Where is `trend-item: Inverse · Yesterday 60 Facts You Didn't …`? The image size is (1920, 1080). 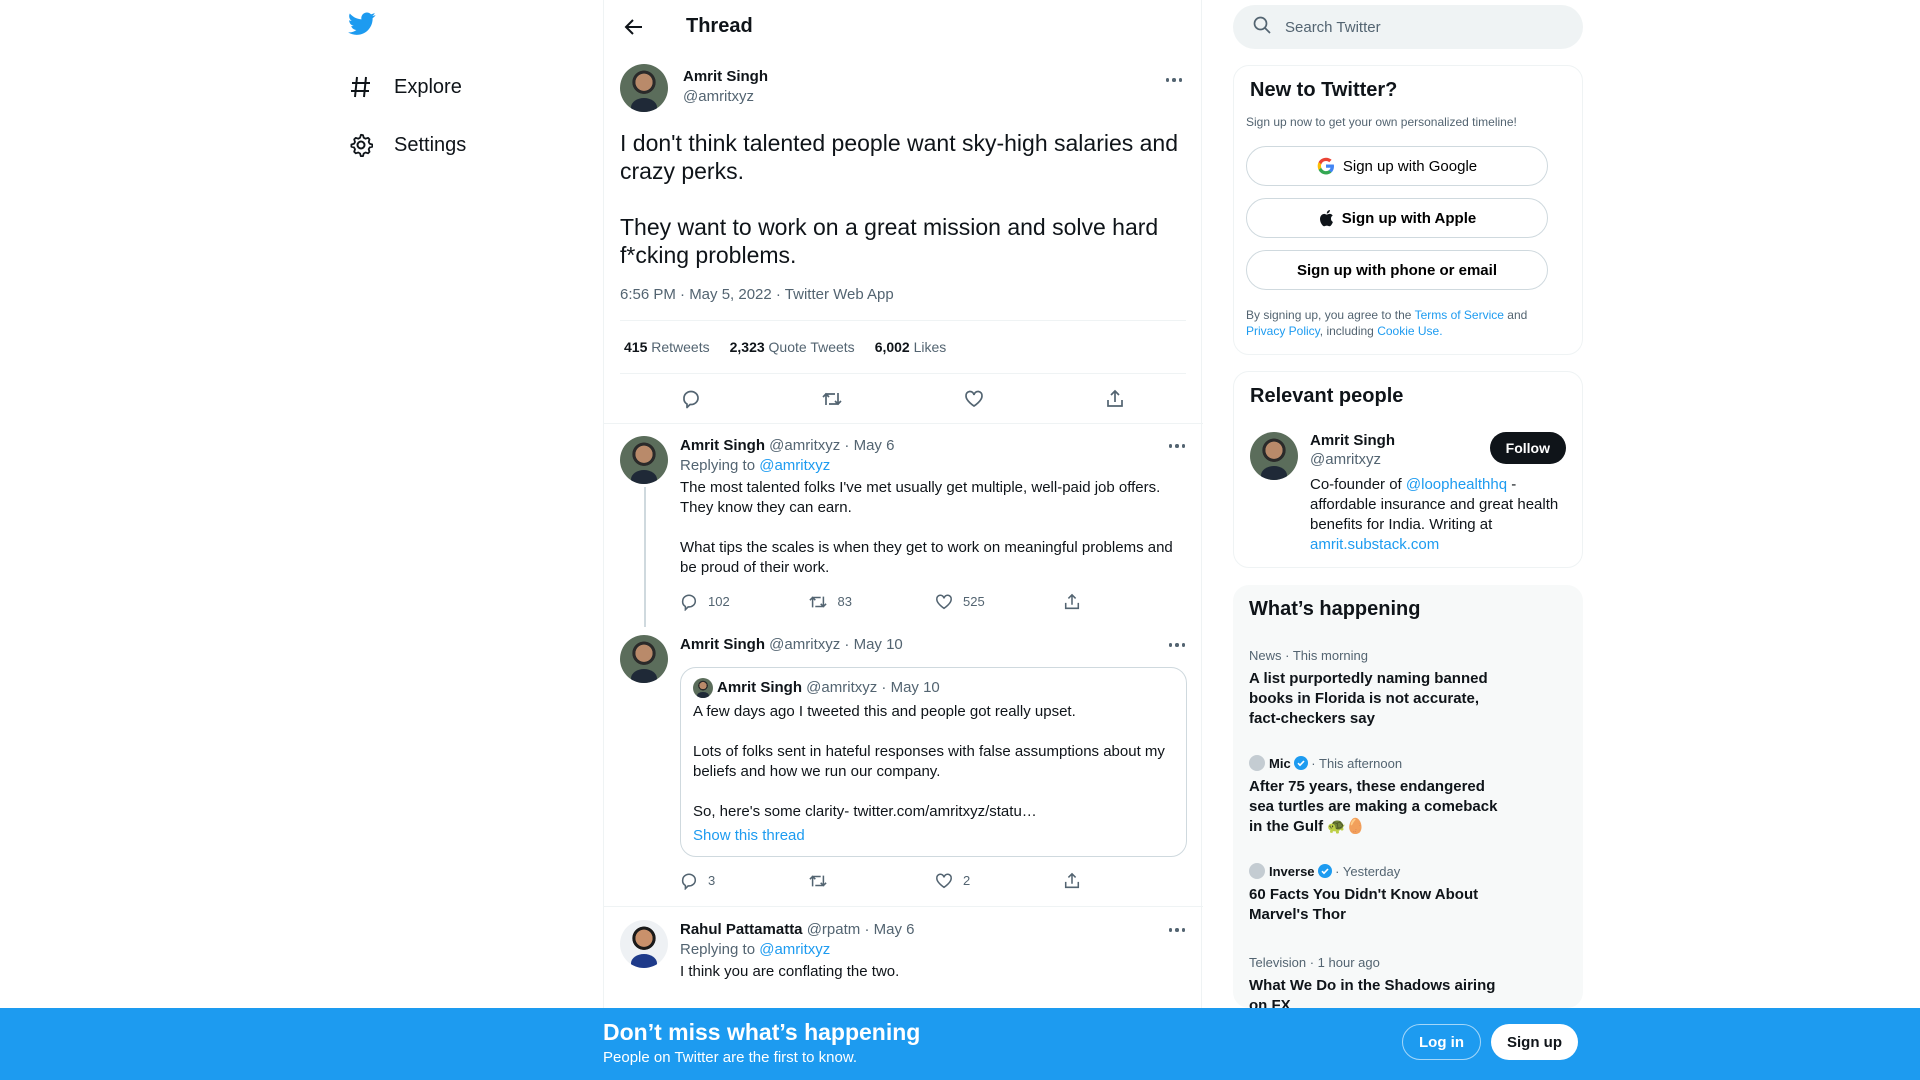 trend-item: Inverse · Yesterday 60 Facts You Didn't … is located at coordinates (1379, 894).